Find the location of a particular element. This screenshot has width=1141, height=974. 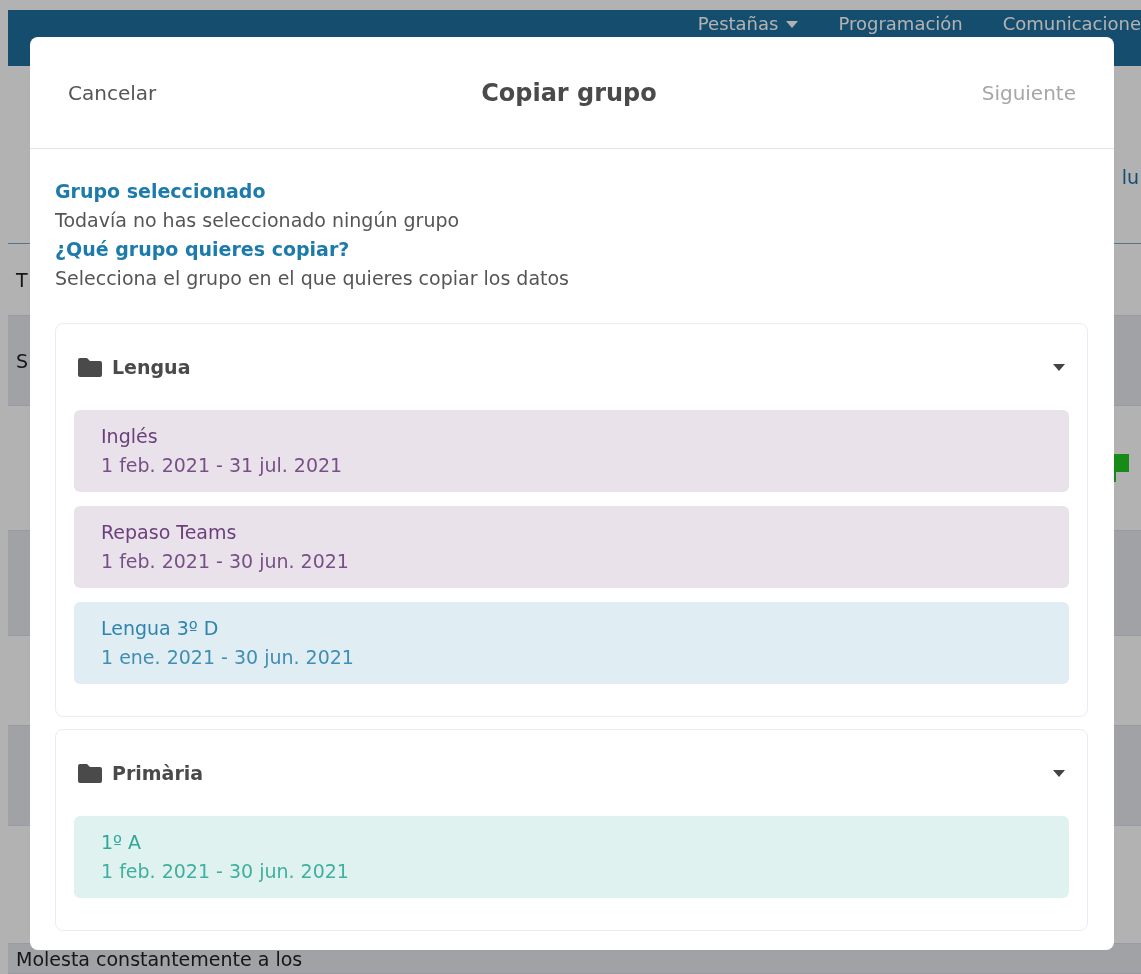

nav-tab: Pestañas is located at coordinates (748, 24).